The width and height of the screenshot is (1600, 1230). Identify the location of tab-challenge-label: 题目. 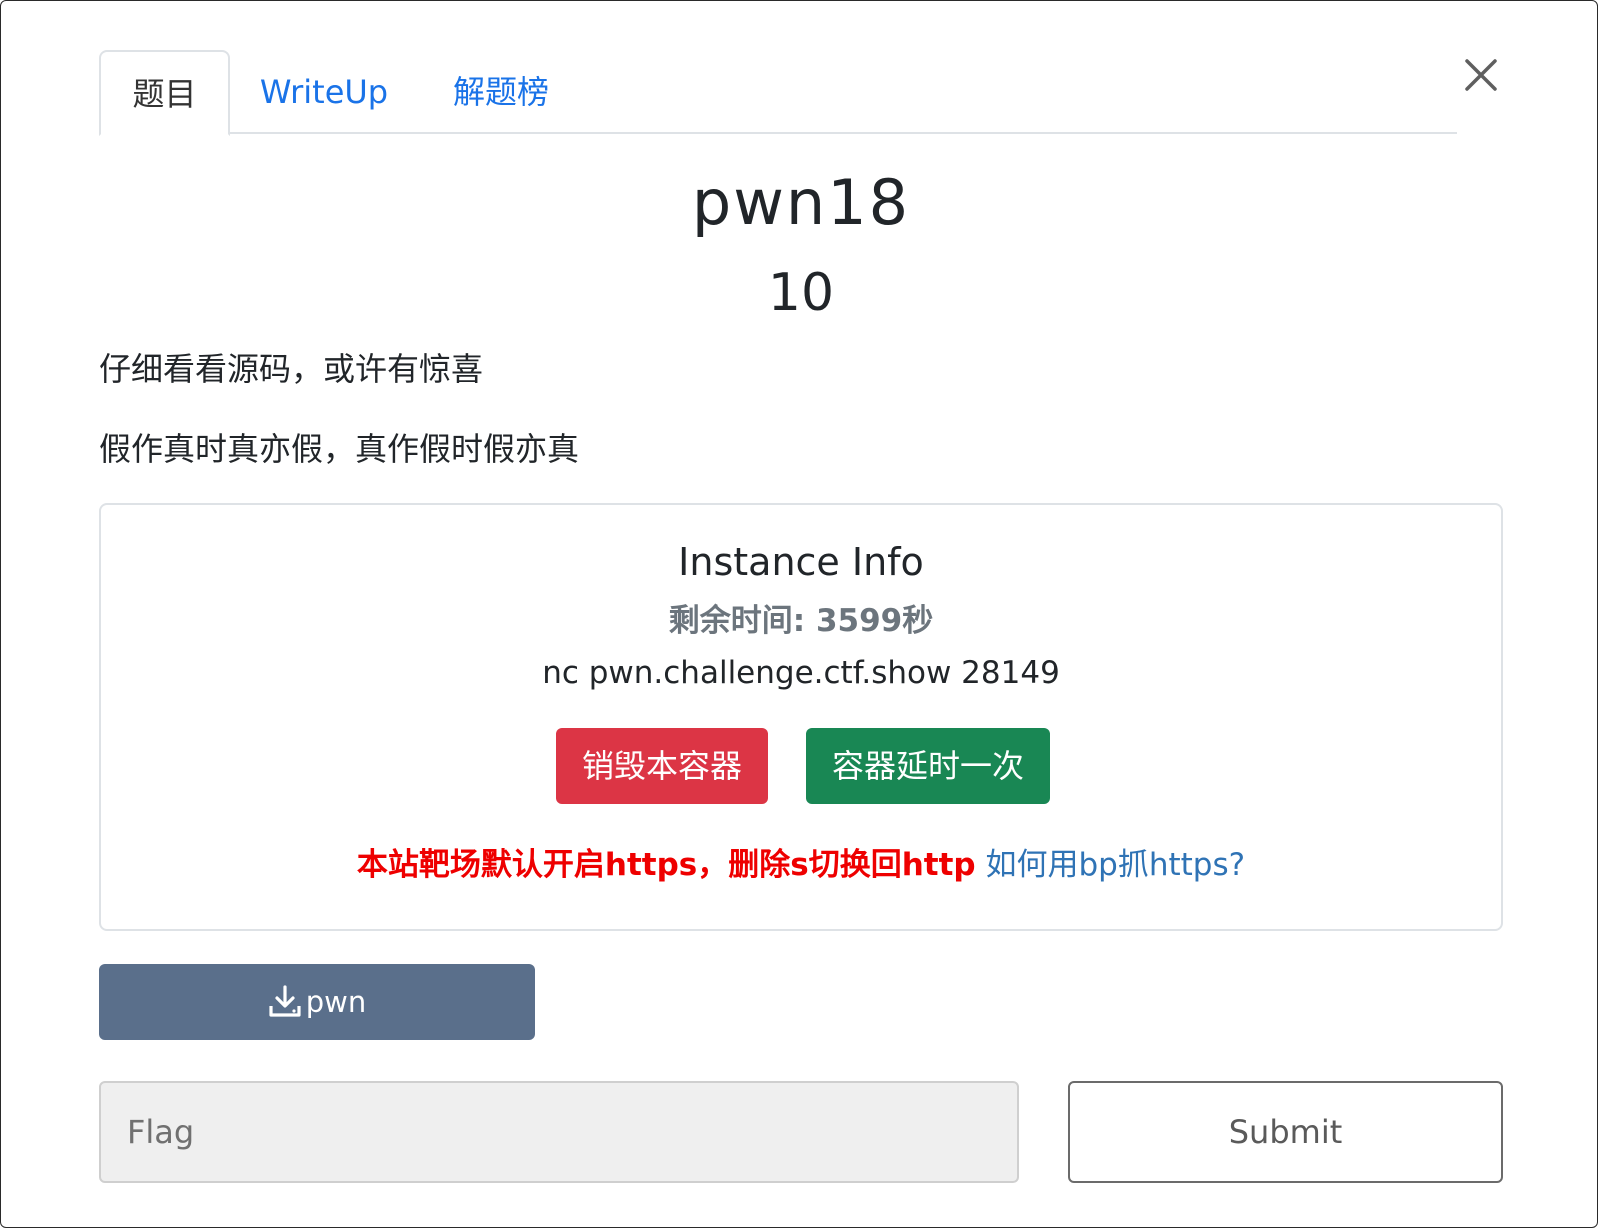
(164, 94).